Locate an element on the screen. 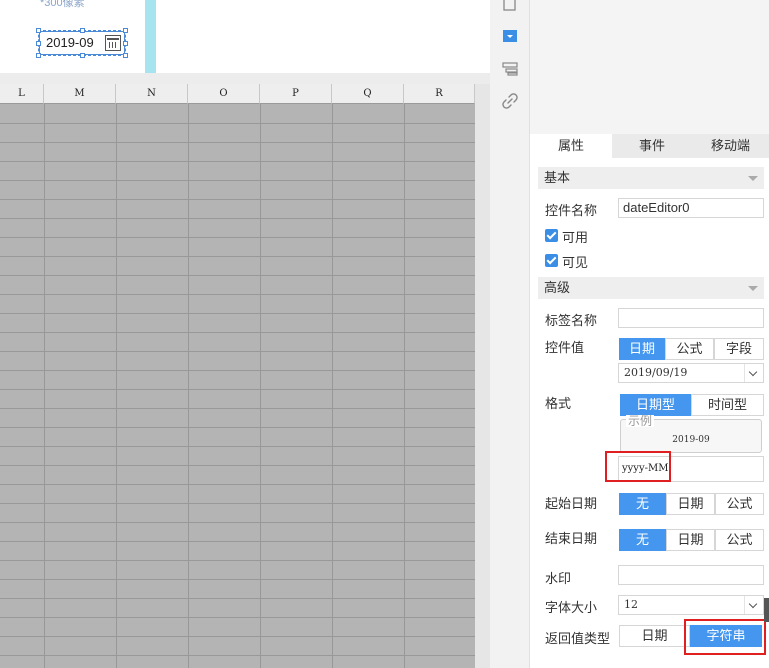 This screenshot has width=769, height=668. widget-name-input: dateEditor0 is located at coordinates (691, 208).